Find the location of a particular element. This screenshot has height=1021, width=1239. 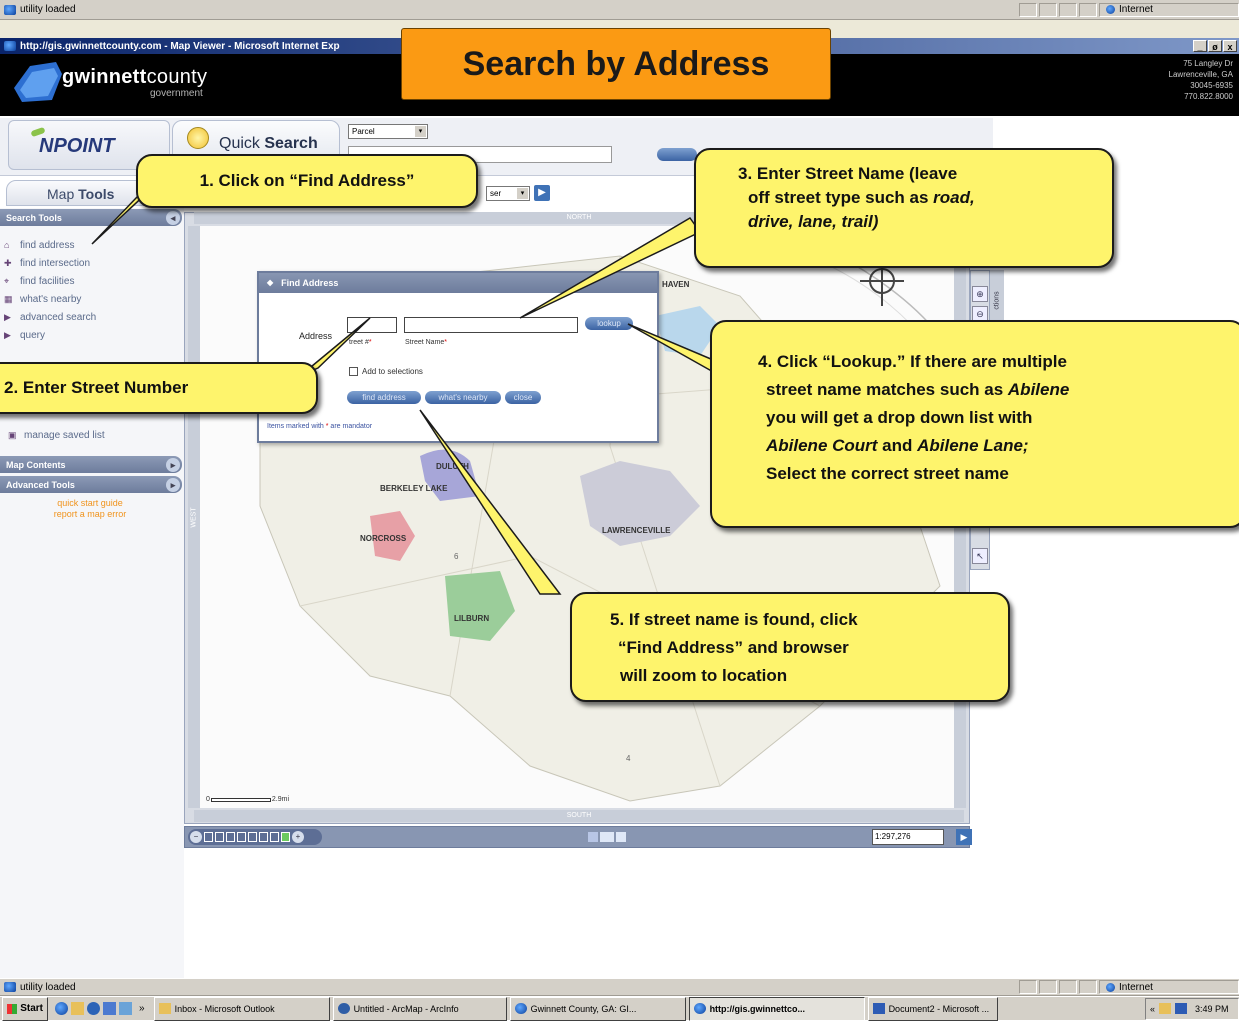

minimize-button: _ is located at coordinates (1200, 46).